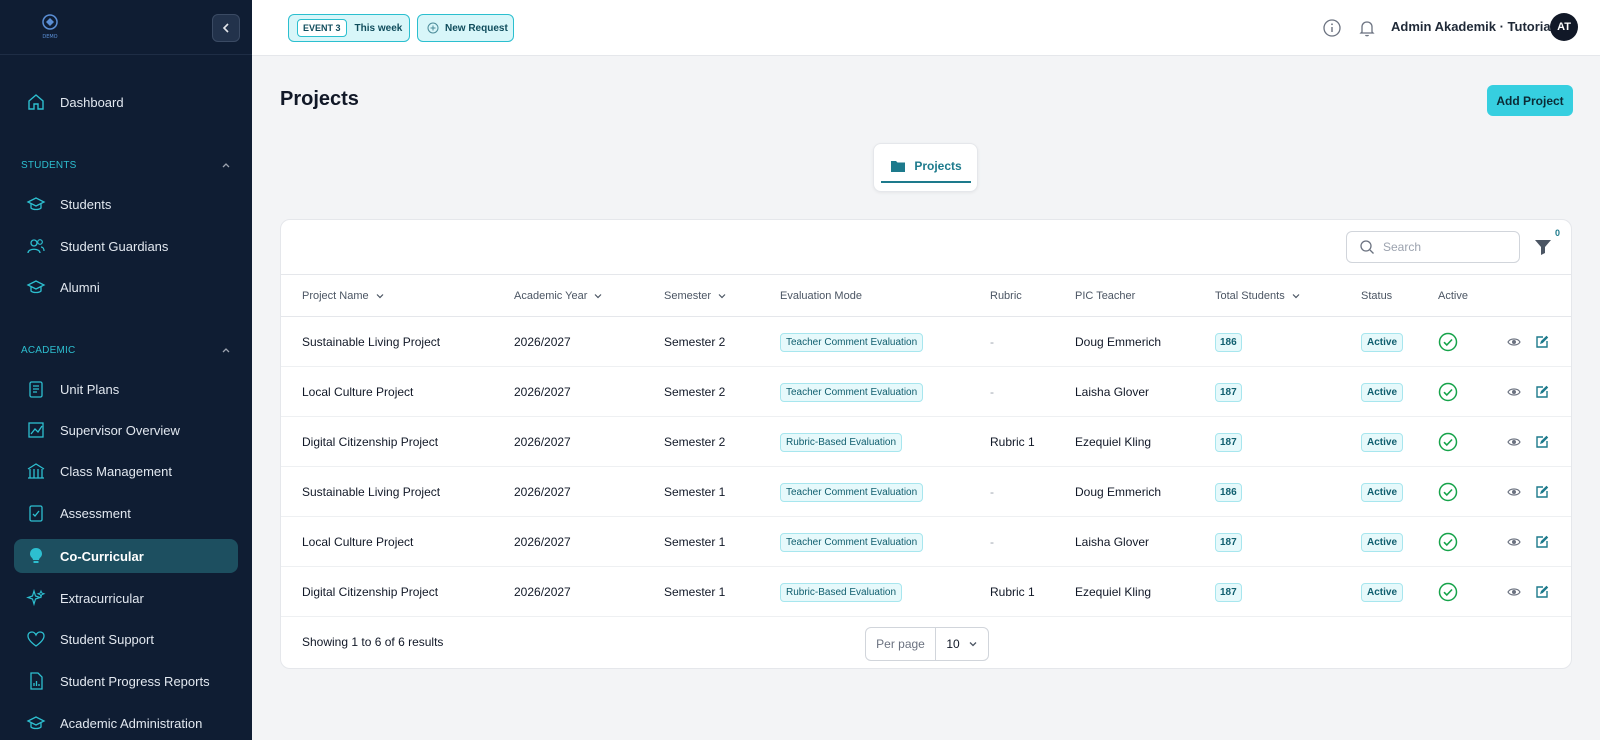 The height and width of the screenshot is (740, 1600). What do you see at coordinates (821, 296) in the screenshot?
I see `header-label: Evaluation Mode` at bounding box center [821, 296].